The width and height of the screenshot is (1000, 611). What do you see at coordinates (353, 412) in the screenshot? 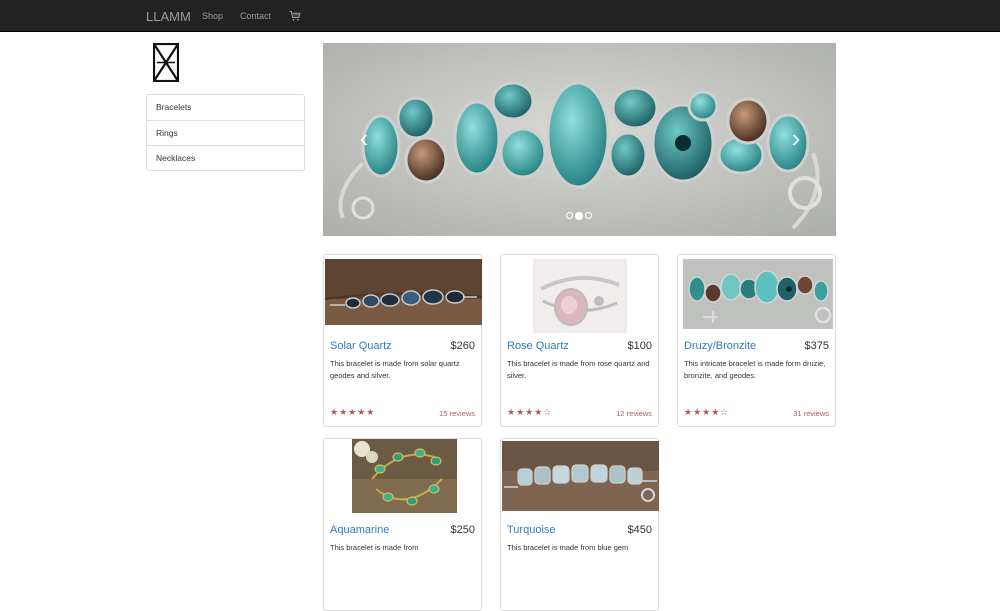
I see `rating-stars: ★★★★★` at bounding box center [353, 412].